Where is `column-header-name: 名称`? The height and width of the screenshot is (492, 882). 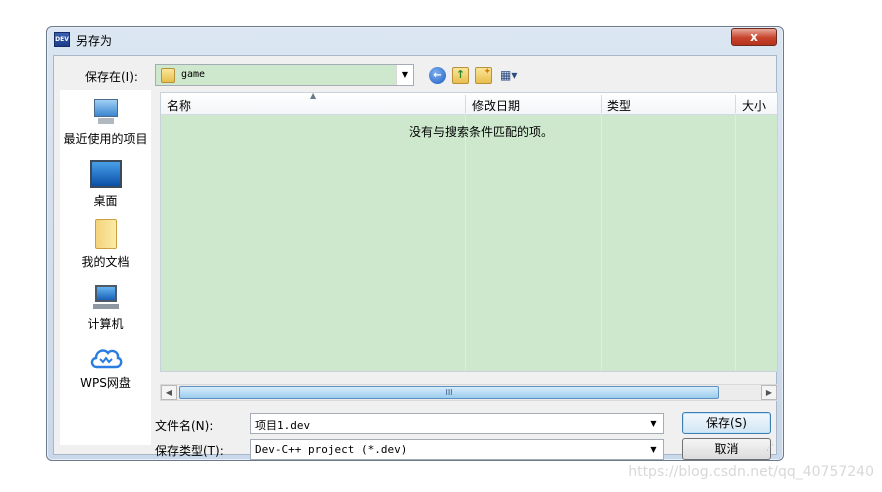 column-header-name: 名称 is located at coordinates (179, 105).